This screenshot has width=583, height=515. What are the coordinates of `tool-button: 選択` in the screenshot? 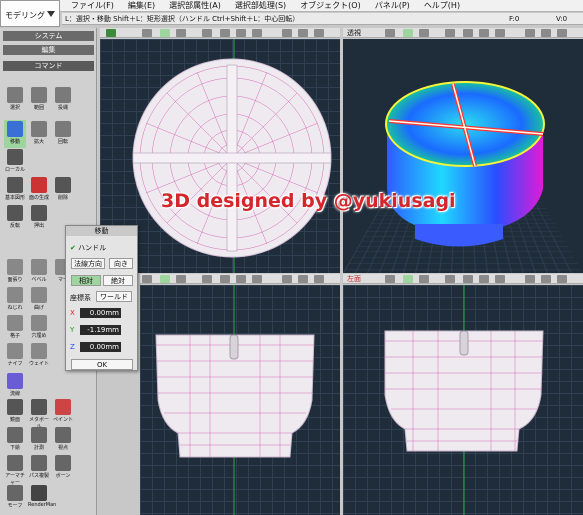 It's located at (15, 100).